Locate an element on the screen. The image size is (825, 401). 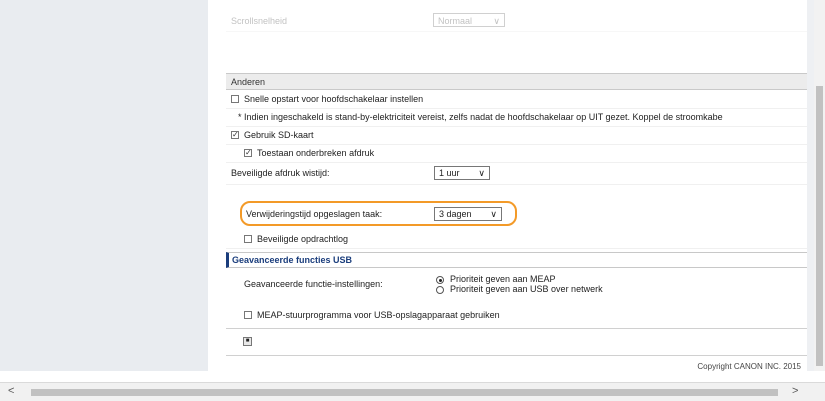
scroll-speed-select: Normaal ∨ is located at coordinates (469, 20).